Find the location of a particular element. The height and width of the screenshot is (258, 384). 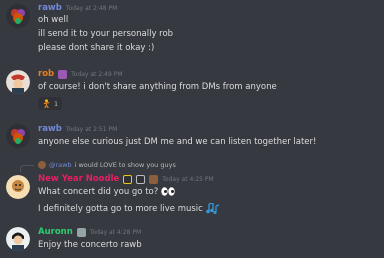

reply-text: i would LOVE to show you guys is located at coordinates (125, 165).